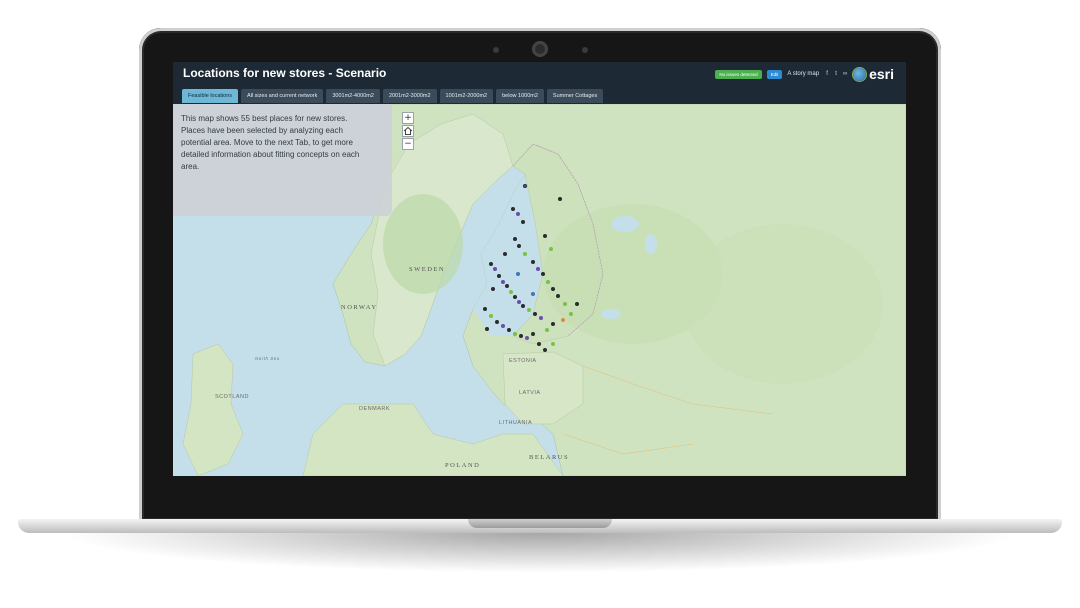 The width and height of the screenshot is (1080, 608). What do you see at coordinates (427, 269) in the screenshot?
I see `map-label-sweden: SWEDEN` at bounding box center [427, 269].